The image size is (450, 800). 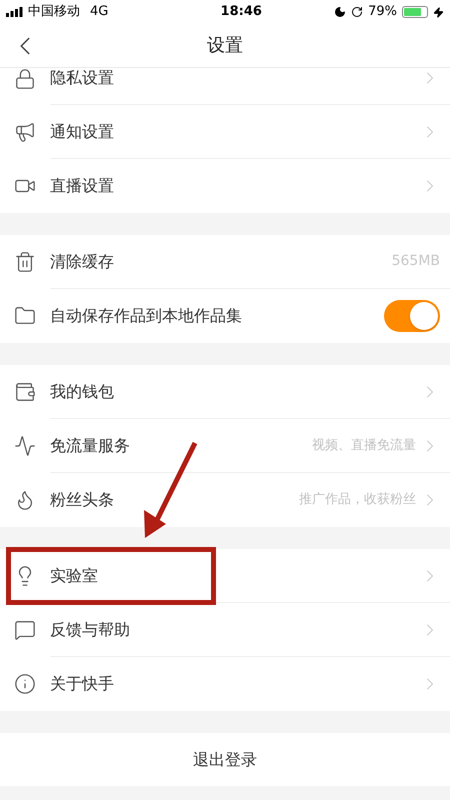 I want to click on row-label: 我的钱包, so click(x=82, y=391).